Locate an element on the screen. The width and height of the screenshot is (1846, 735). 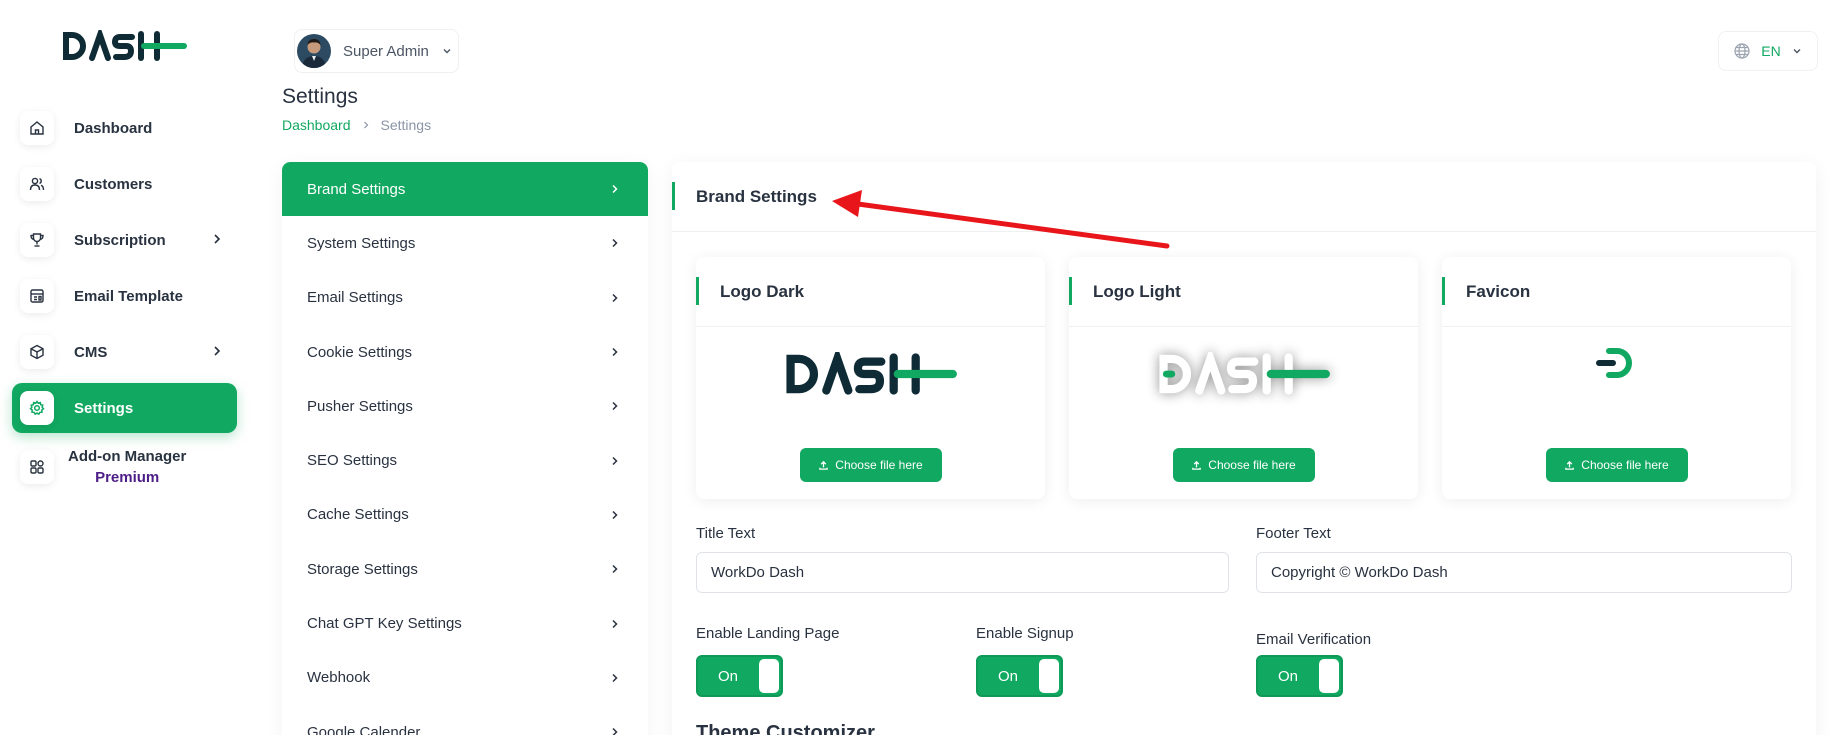
breadcrumb-dashboard-link: Dashboard is located at coordinates (316, 125).